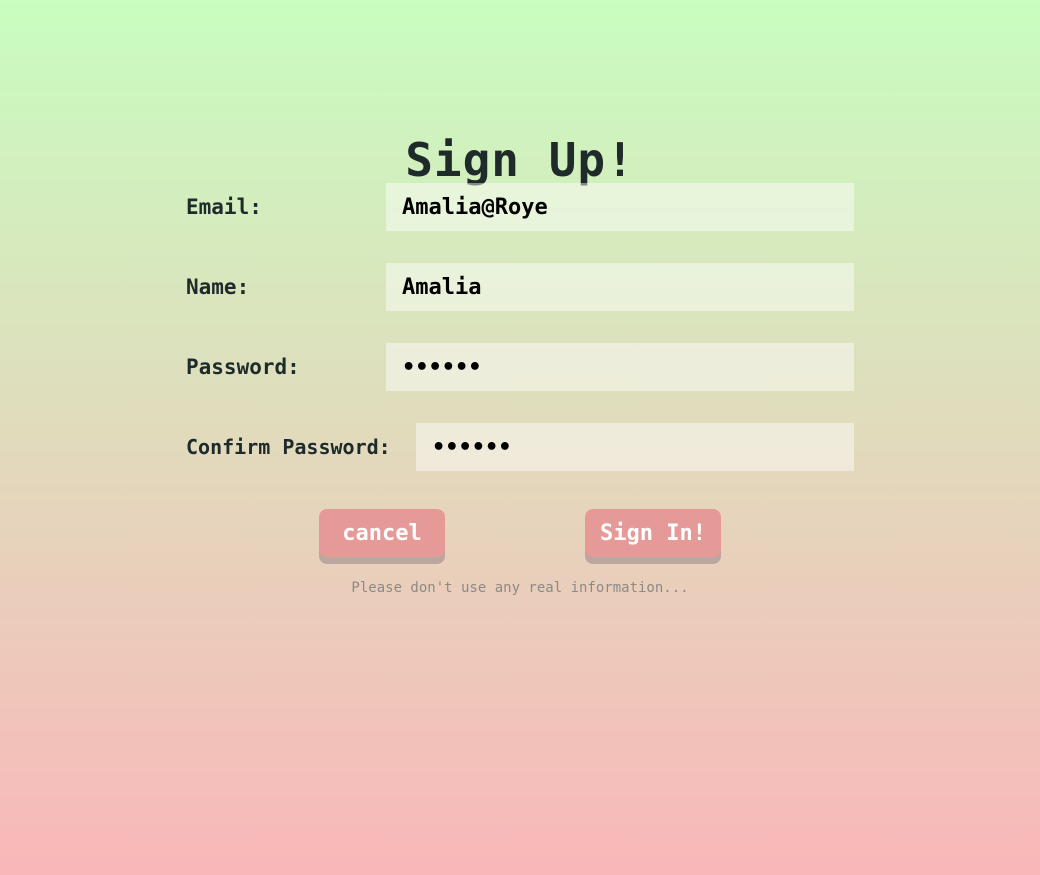 Image resolution: width=1040 pixels, height=875 pixels. I want to click on confirm-password-row: Confirm Password:, so click(520, 447).